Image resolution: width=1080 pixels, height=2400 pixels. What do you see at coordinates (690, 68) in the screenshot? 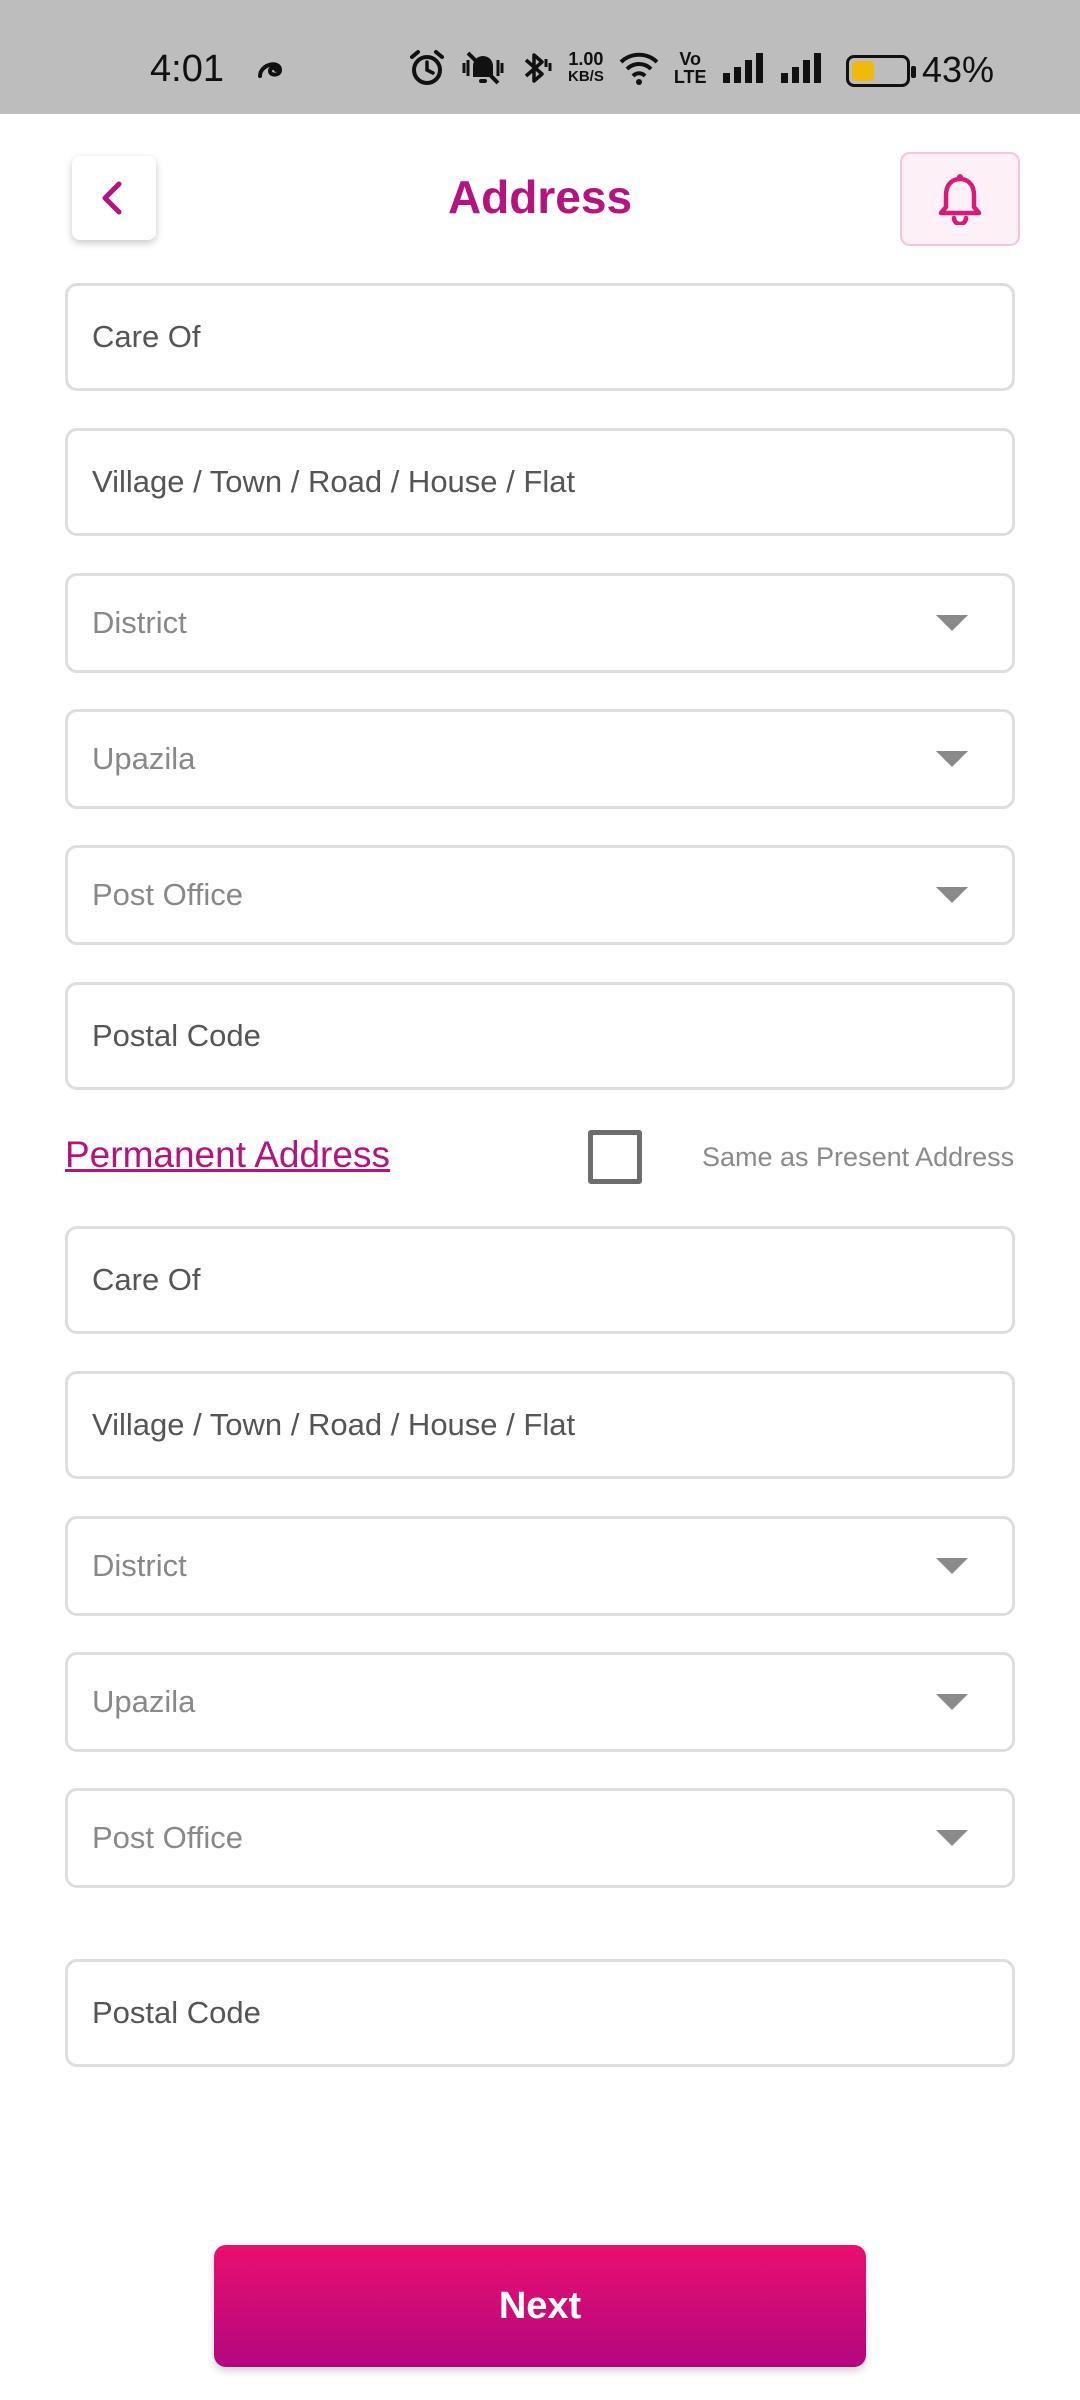
I see `volte-indicator: Vo LTE` at bounding box center [690, 68].